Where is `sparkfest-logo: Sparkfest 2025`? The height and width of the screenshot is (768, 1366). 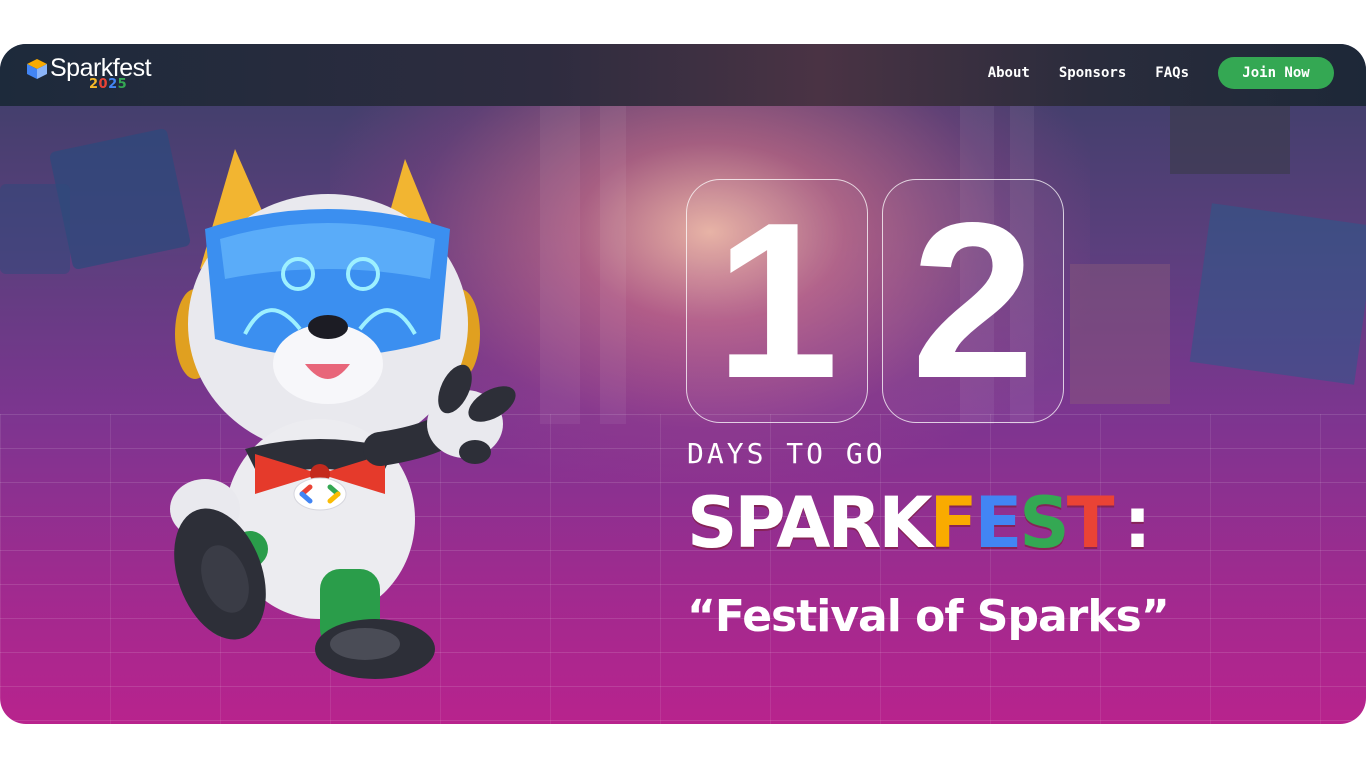 sparkfest-logo: Sparkfest 2025 is located at coordinates (89, 73).